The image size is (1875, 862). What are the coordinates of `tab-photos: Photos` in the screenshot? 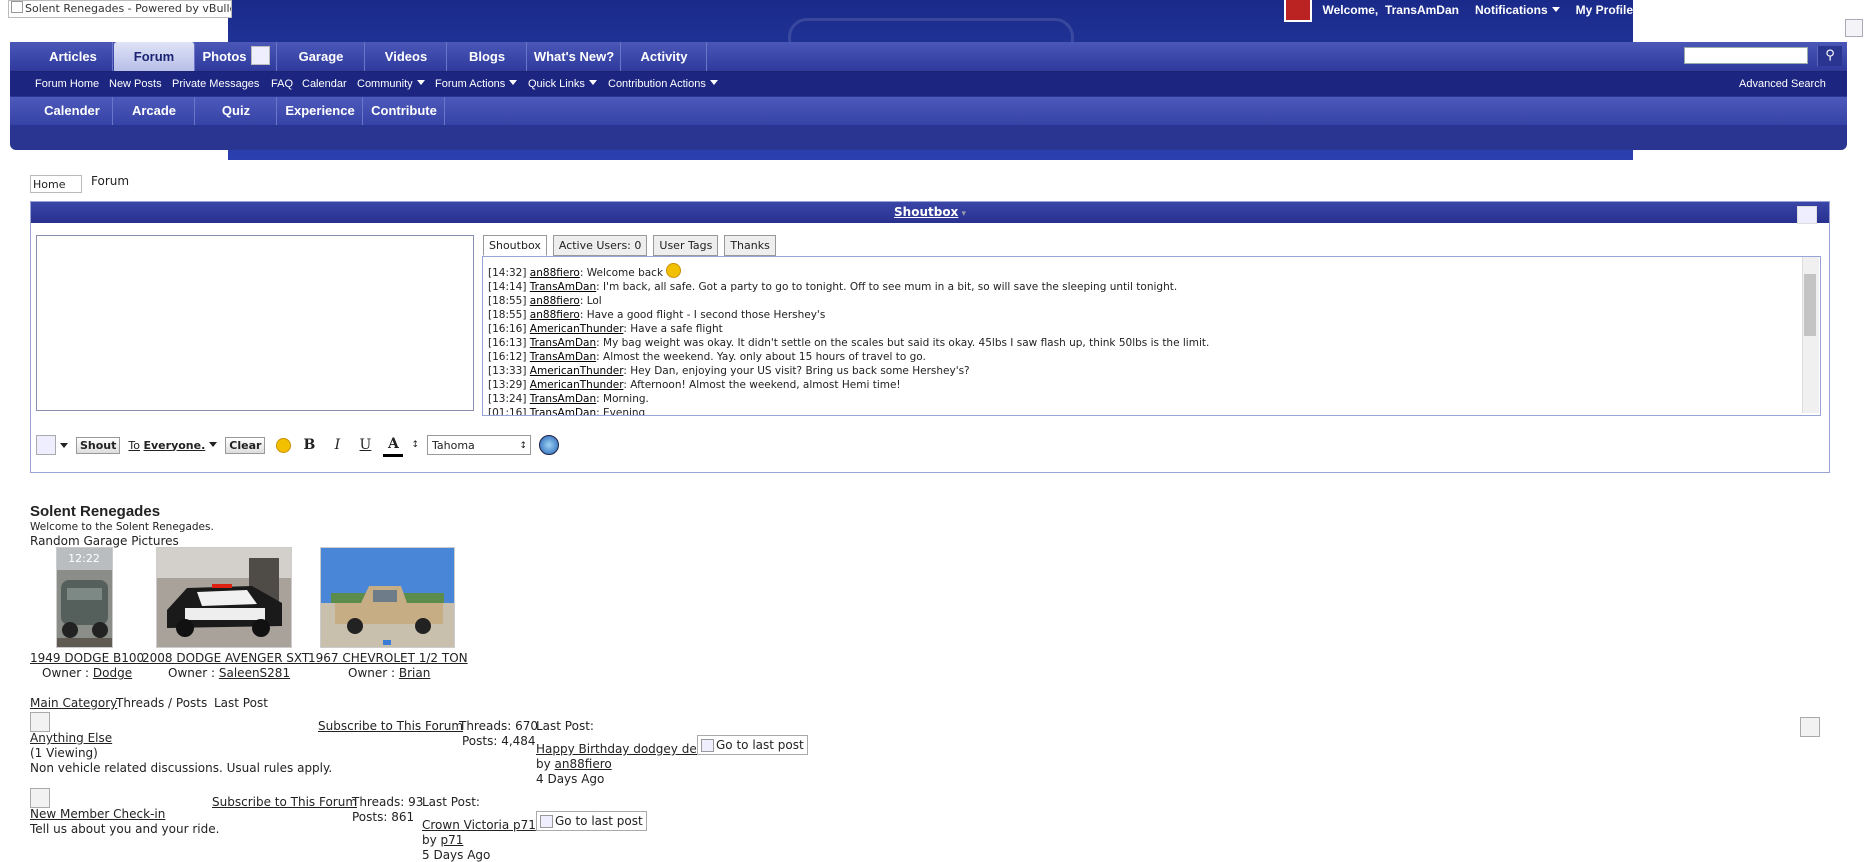 It's located at (236, 56).